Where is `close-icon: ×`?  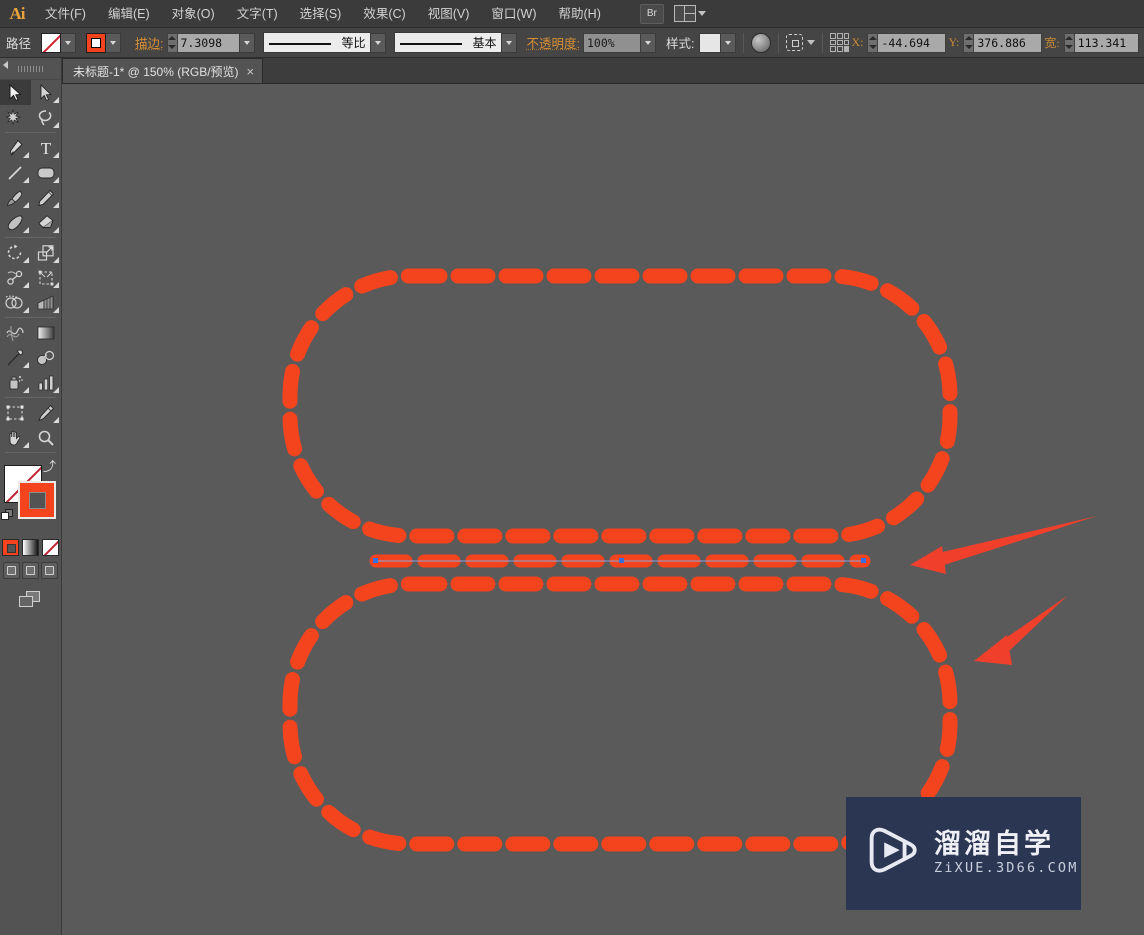
close-icon: × is located at coordinates (251, 71).